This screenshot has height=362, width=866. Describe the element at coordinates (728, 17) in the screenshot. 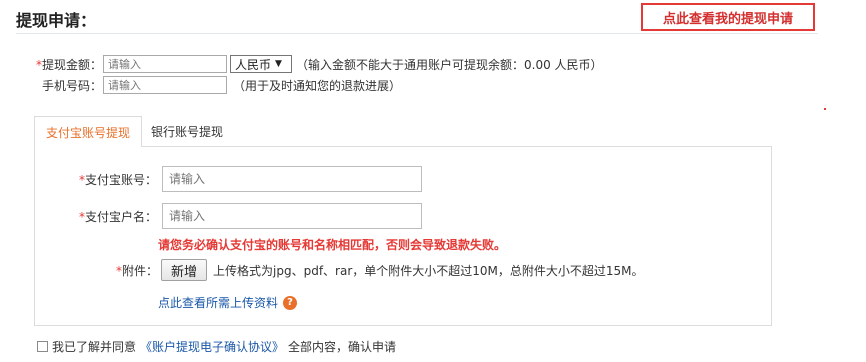

I see `view-withdrawals-link: 点此查看我的提现申请` at that location.